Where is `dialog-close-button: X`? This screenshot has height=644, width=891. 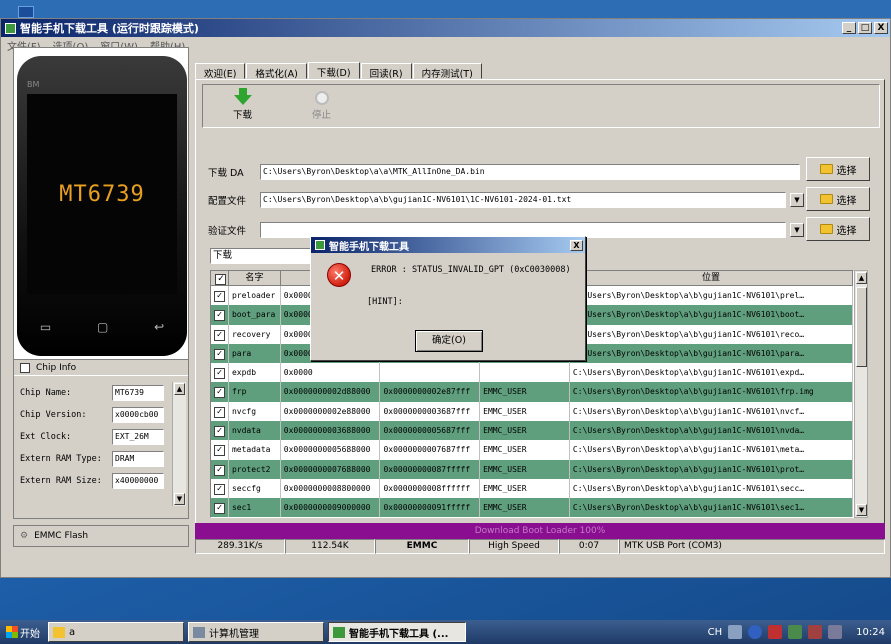 dialog-close-button: X is located at coordinates (576, 245).